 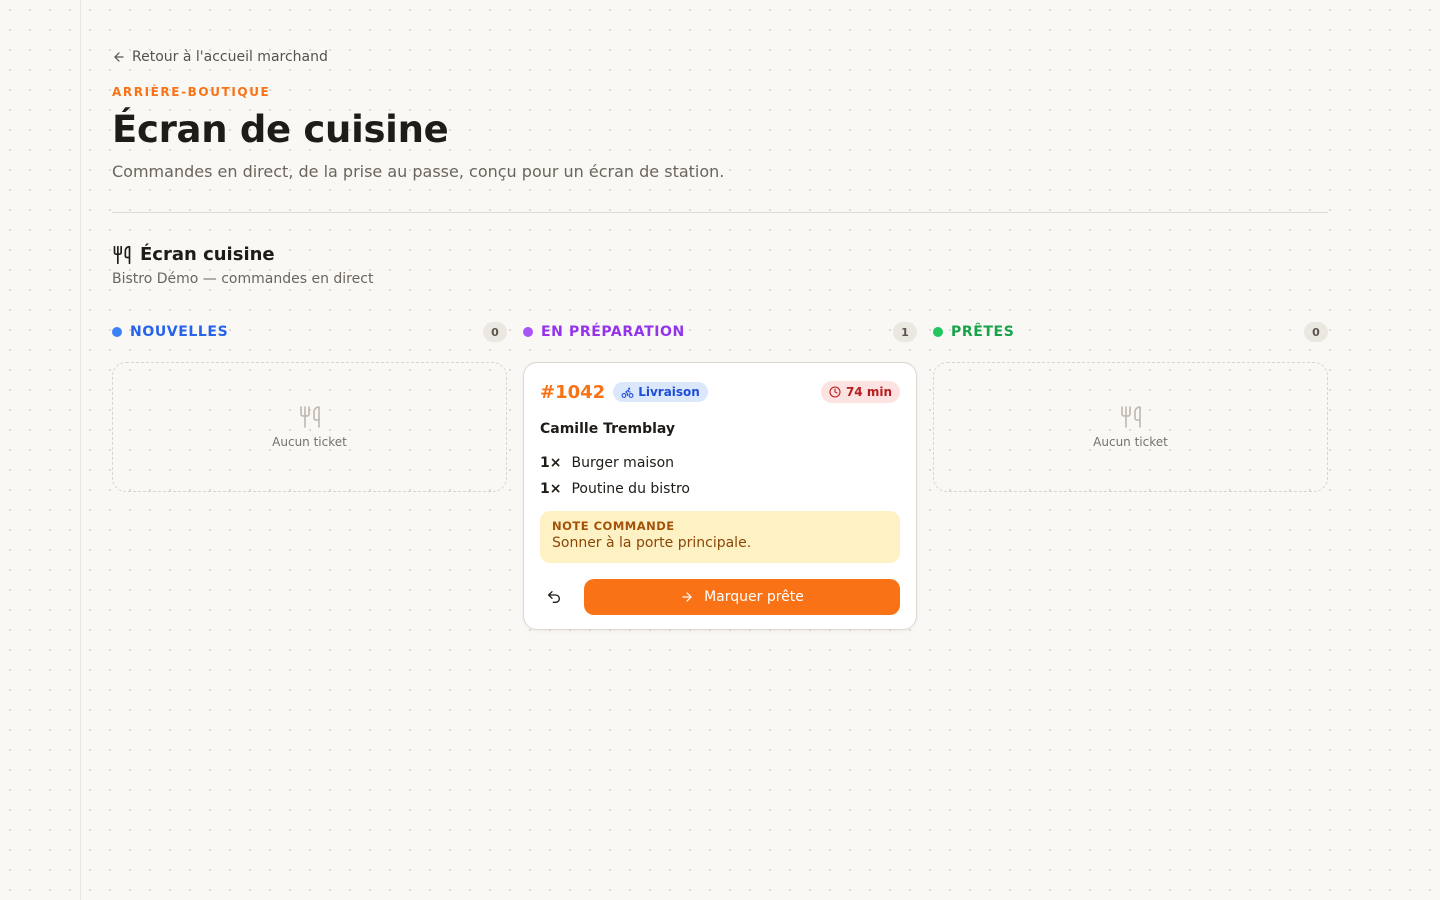 I want to click on back-link: Retour à l'accueil marchand, so click(x=220, y=57).